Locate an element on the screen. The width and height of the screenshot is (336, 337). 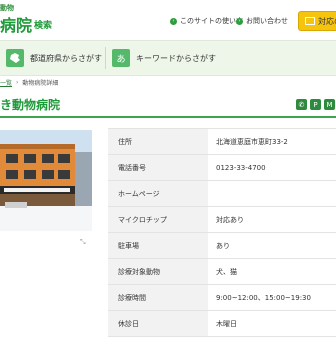
search-by-keyword: あ キーワードからさがす is located at coordinates (164, 58).